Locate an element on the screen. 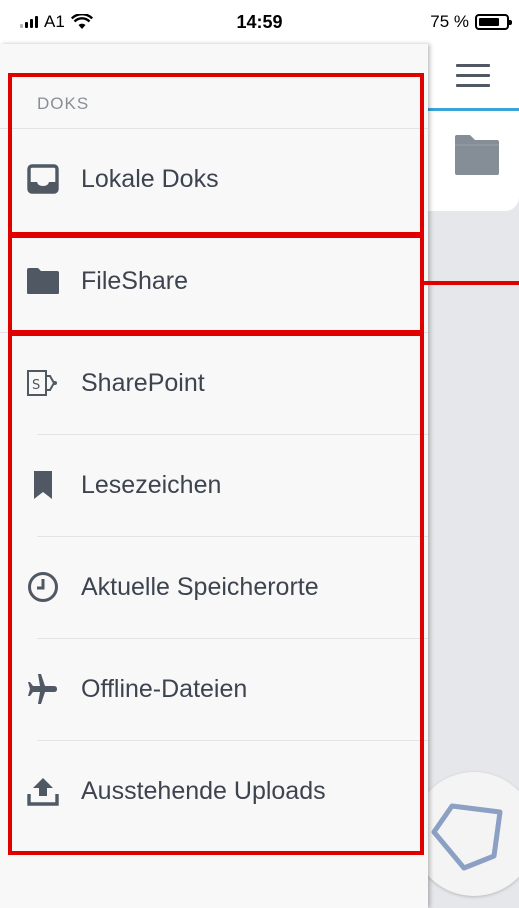 Image resolution: width=519 pixels, height=908 pixels. drawer-item-lokale-doks: Lokale Doks is located at coordinates (214, 179).